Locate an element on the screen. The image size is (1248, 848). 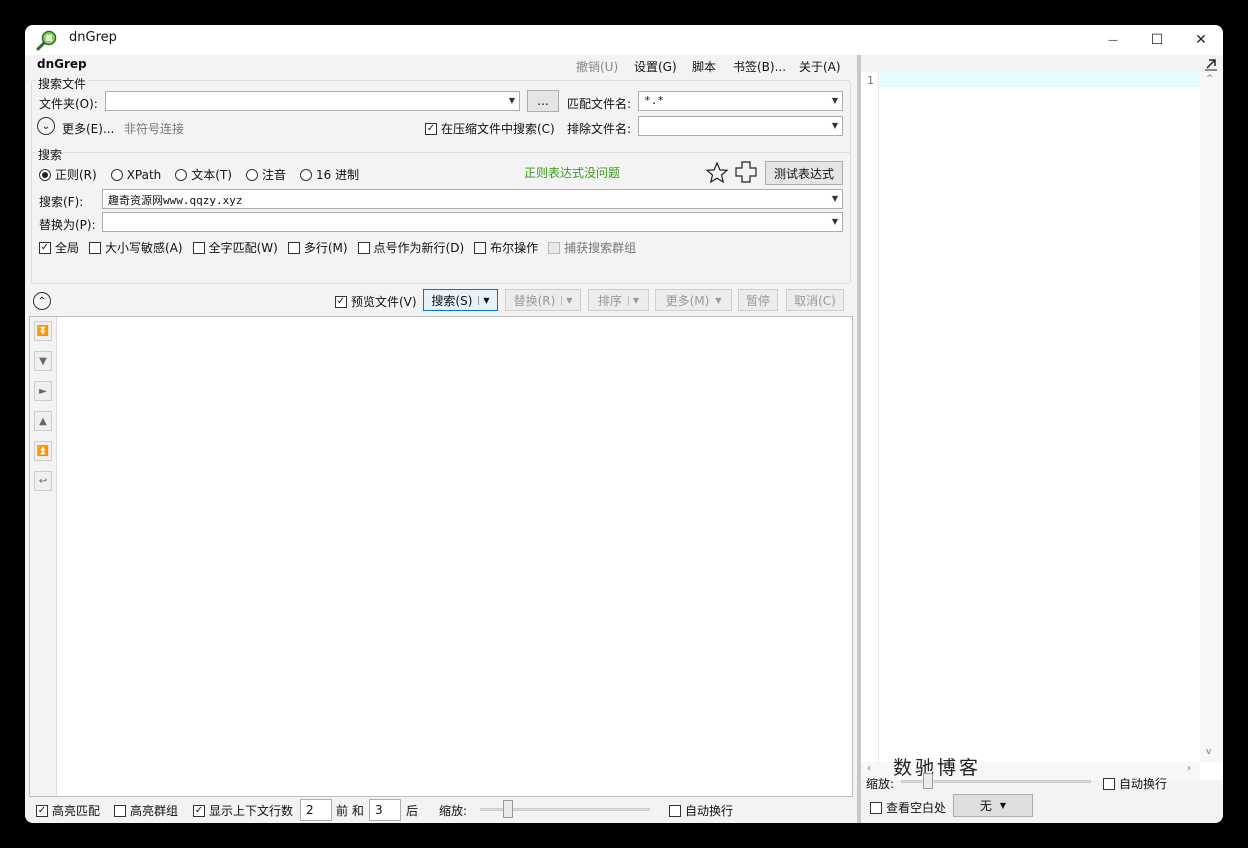
exclude-label: 排除文件名: is located at coordinates (599, 129).